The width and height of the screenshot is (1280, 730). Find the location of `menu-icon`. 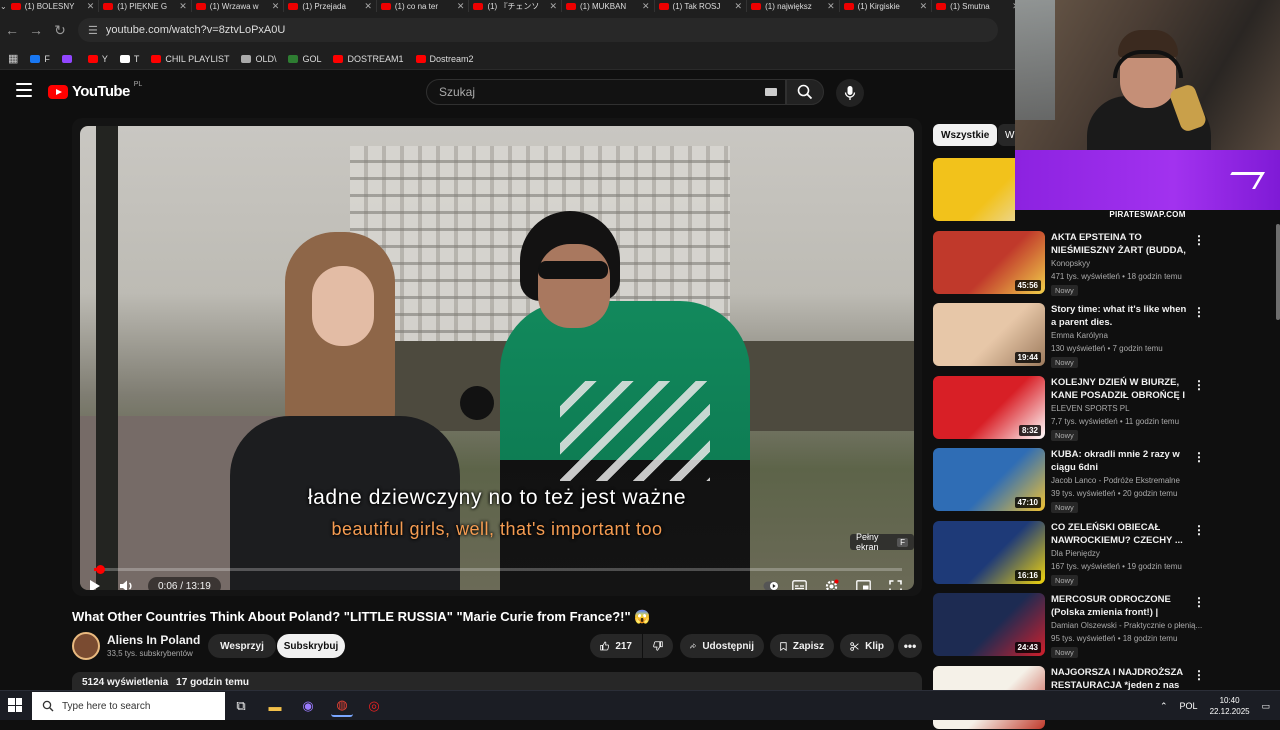

menu-icon is located at coordinates (24, 90).